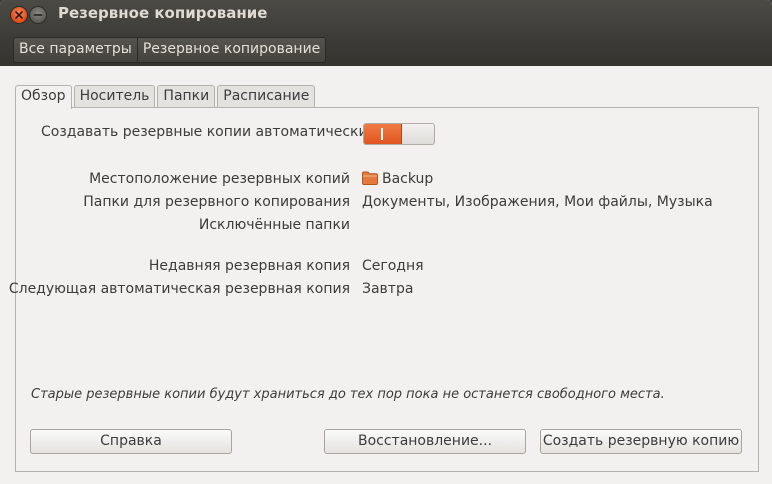  What do you see at coordinates (114, 96) in the screenshot?
I see `tab-storage: Носитель` at bounding box center [114, 96].